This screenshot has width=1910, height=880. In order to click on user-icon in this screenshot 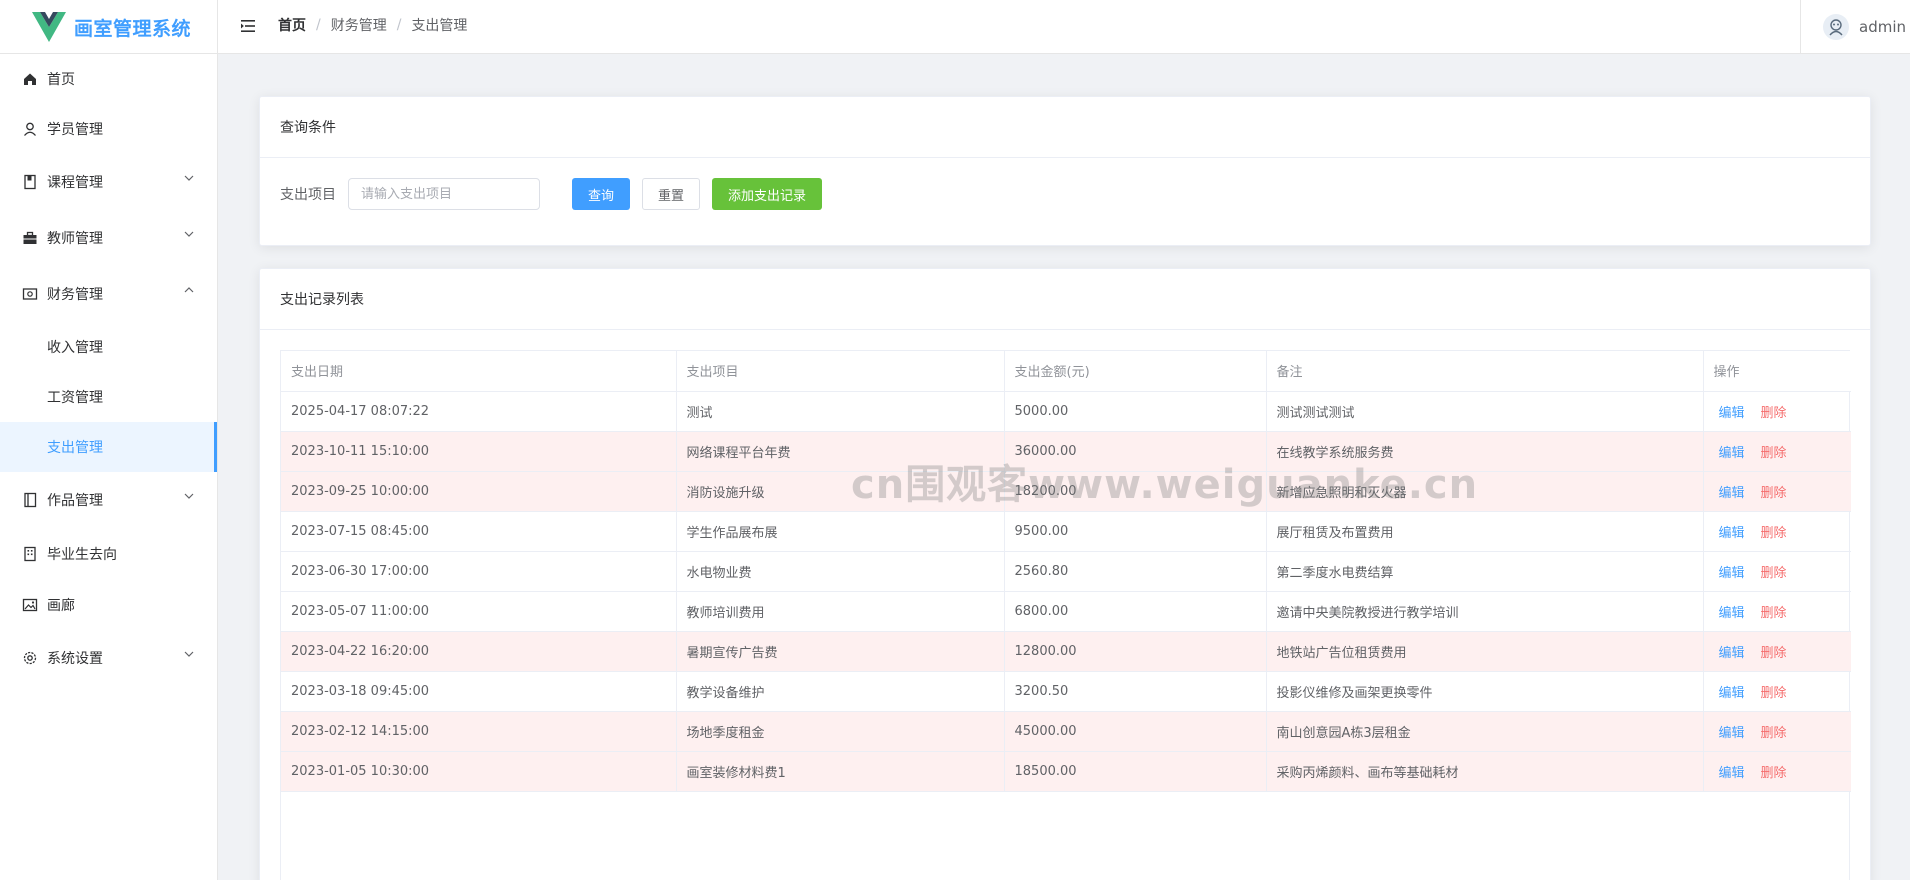, I will do `click(30, 129)`.